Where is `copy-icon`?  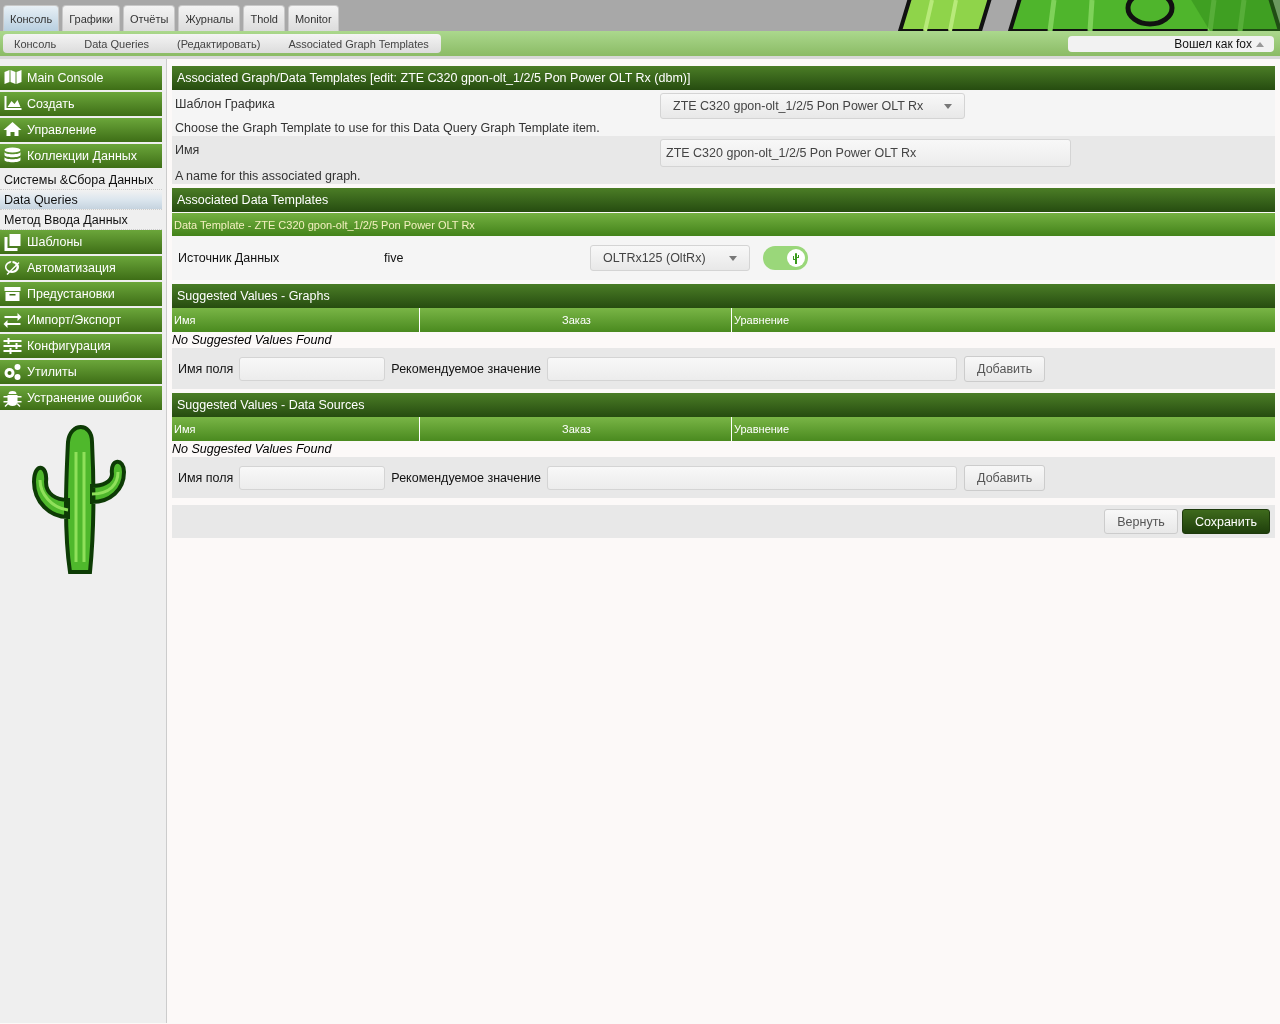
copy-icon is located at coordinates (12, 242).